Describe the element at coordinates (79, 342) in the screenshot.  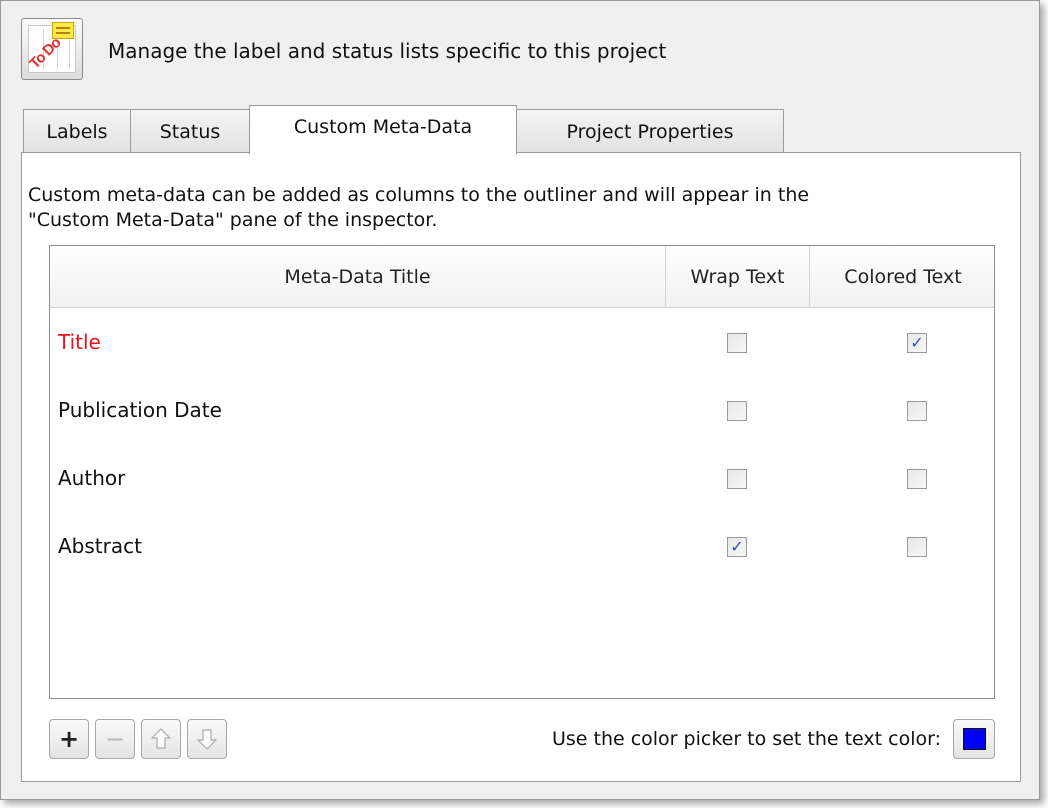
I see `row-title: Title` at that location.